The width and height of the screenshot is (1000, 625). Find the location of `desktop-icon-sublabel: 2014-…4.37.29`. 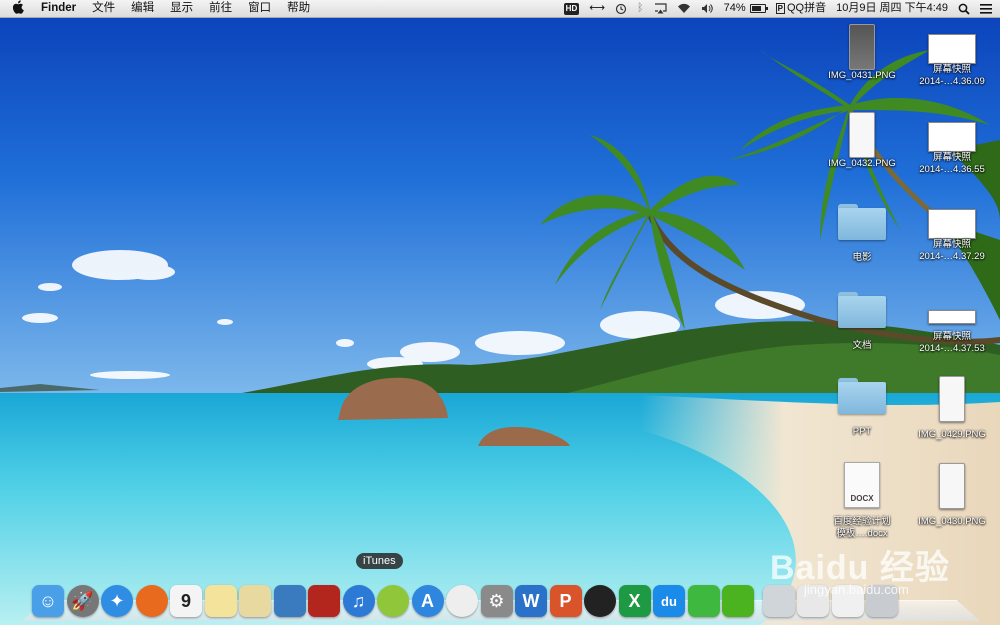

desktop-icon-sublabel: 2014-…4.37.29 is located at coordinates (952, 256).